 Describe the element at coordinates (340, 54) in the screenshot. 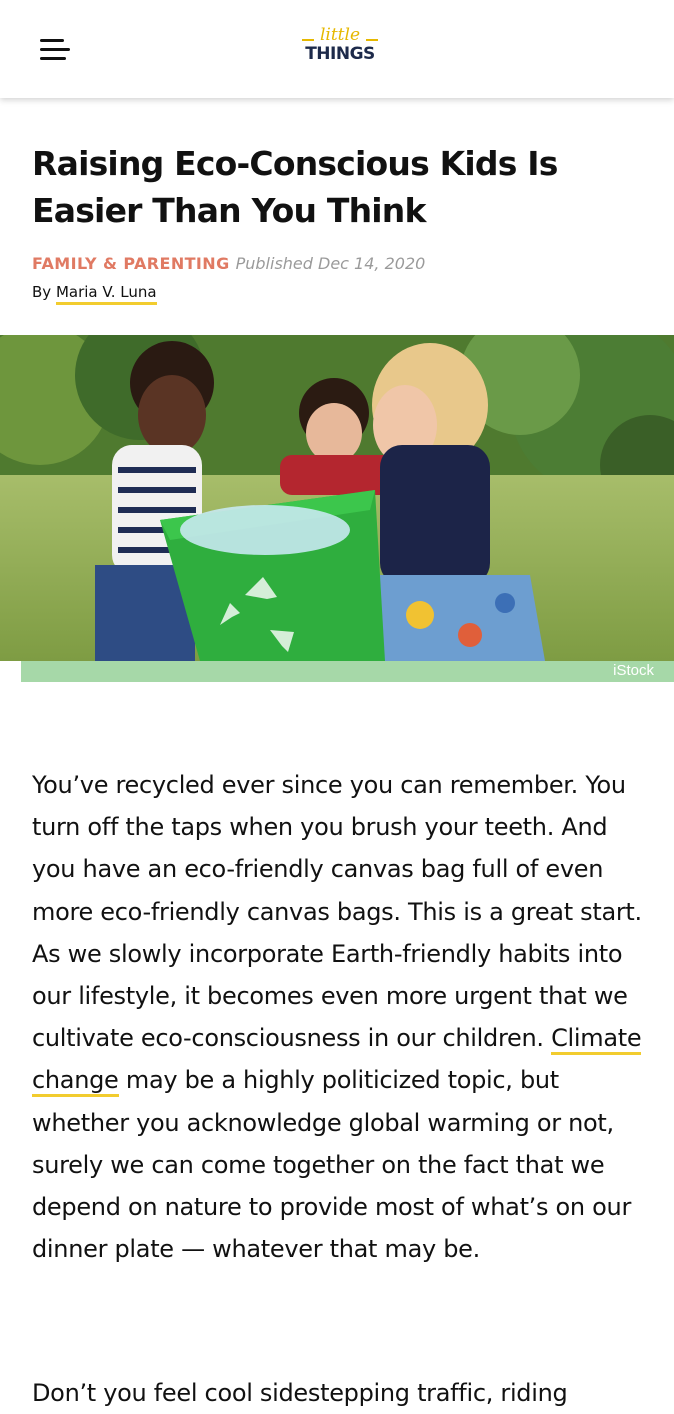

I see `logo-bottom-text: THINGS` at that location.